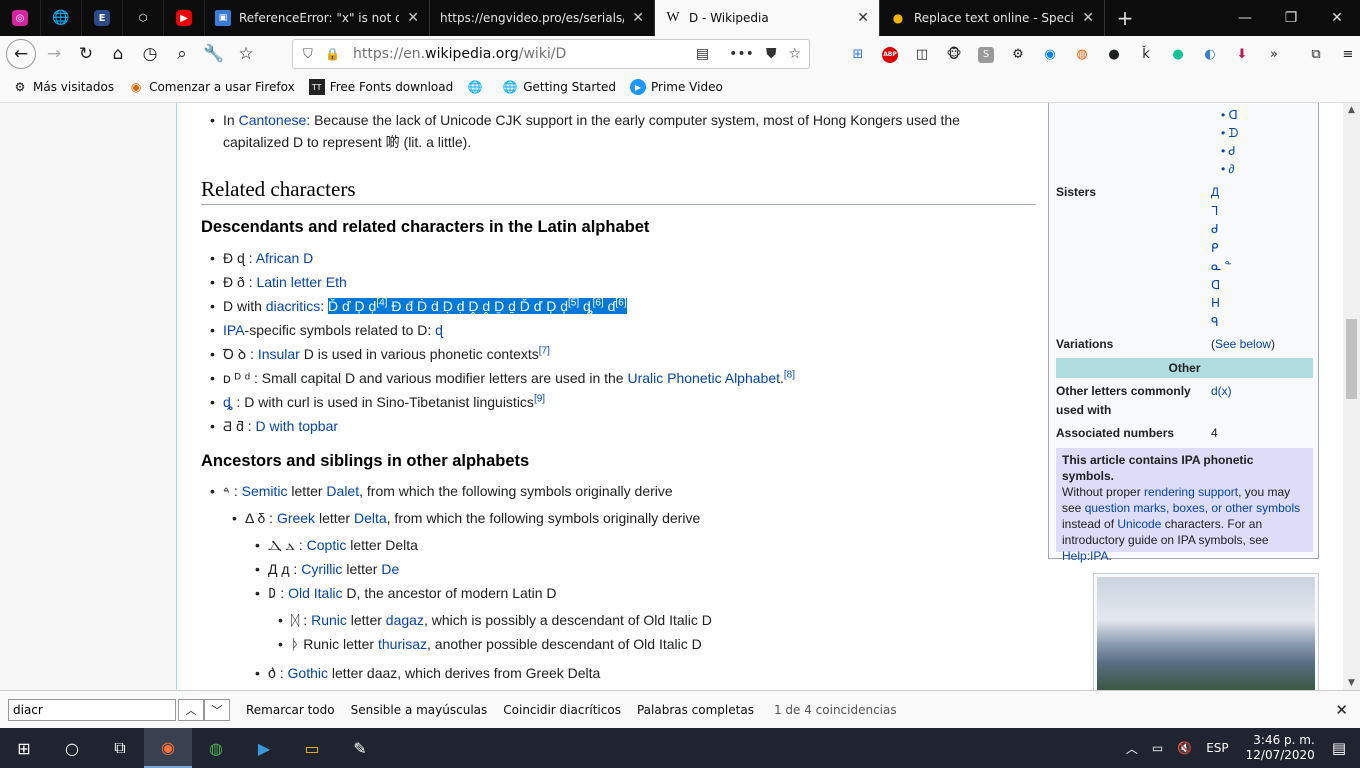 The image size is (1360, 768). Describe the element at coordinates (676, 87) in the screenshot. I see `bookmark-prime-video: ▶ Prime Video` at that location.